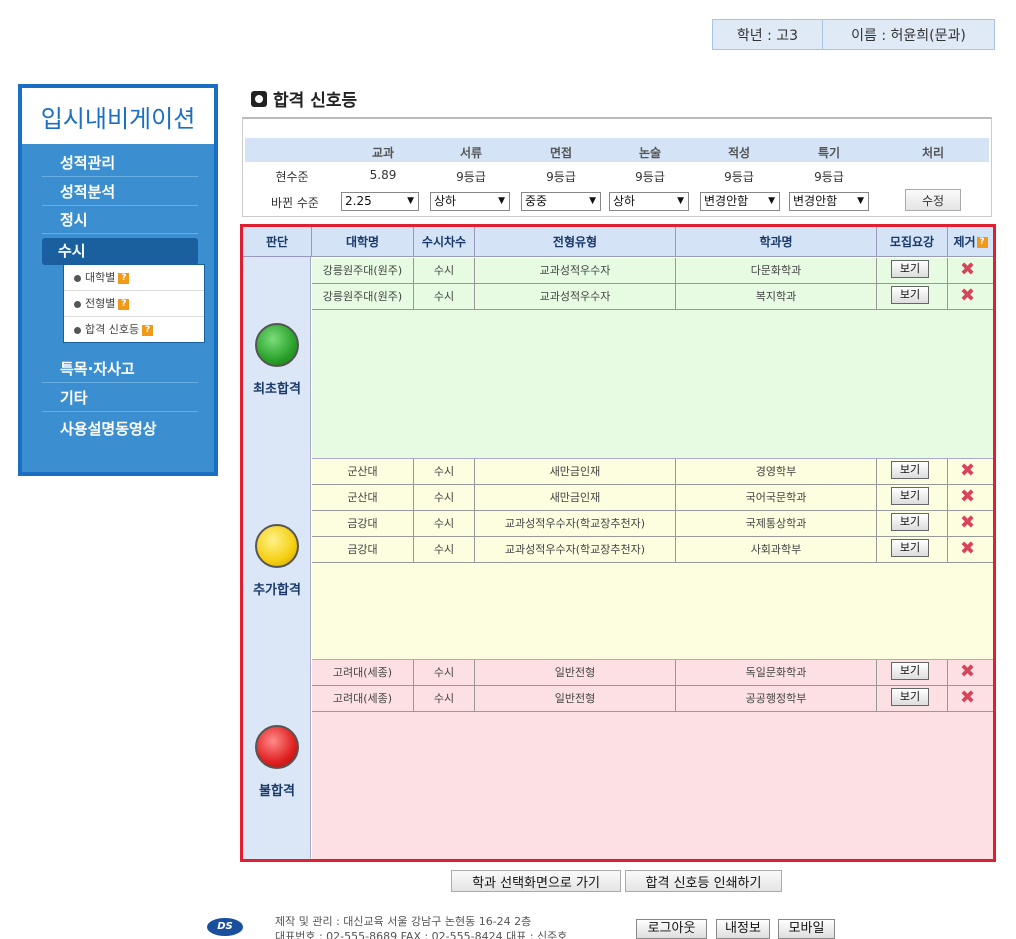 The image size is (1016, 939). Describe the element at coordinates (561, 201) in the screenshot. I see `changed-level-myeonjeop-select: 중중 ▼` at that location.